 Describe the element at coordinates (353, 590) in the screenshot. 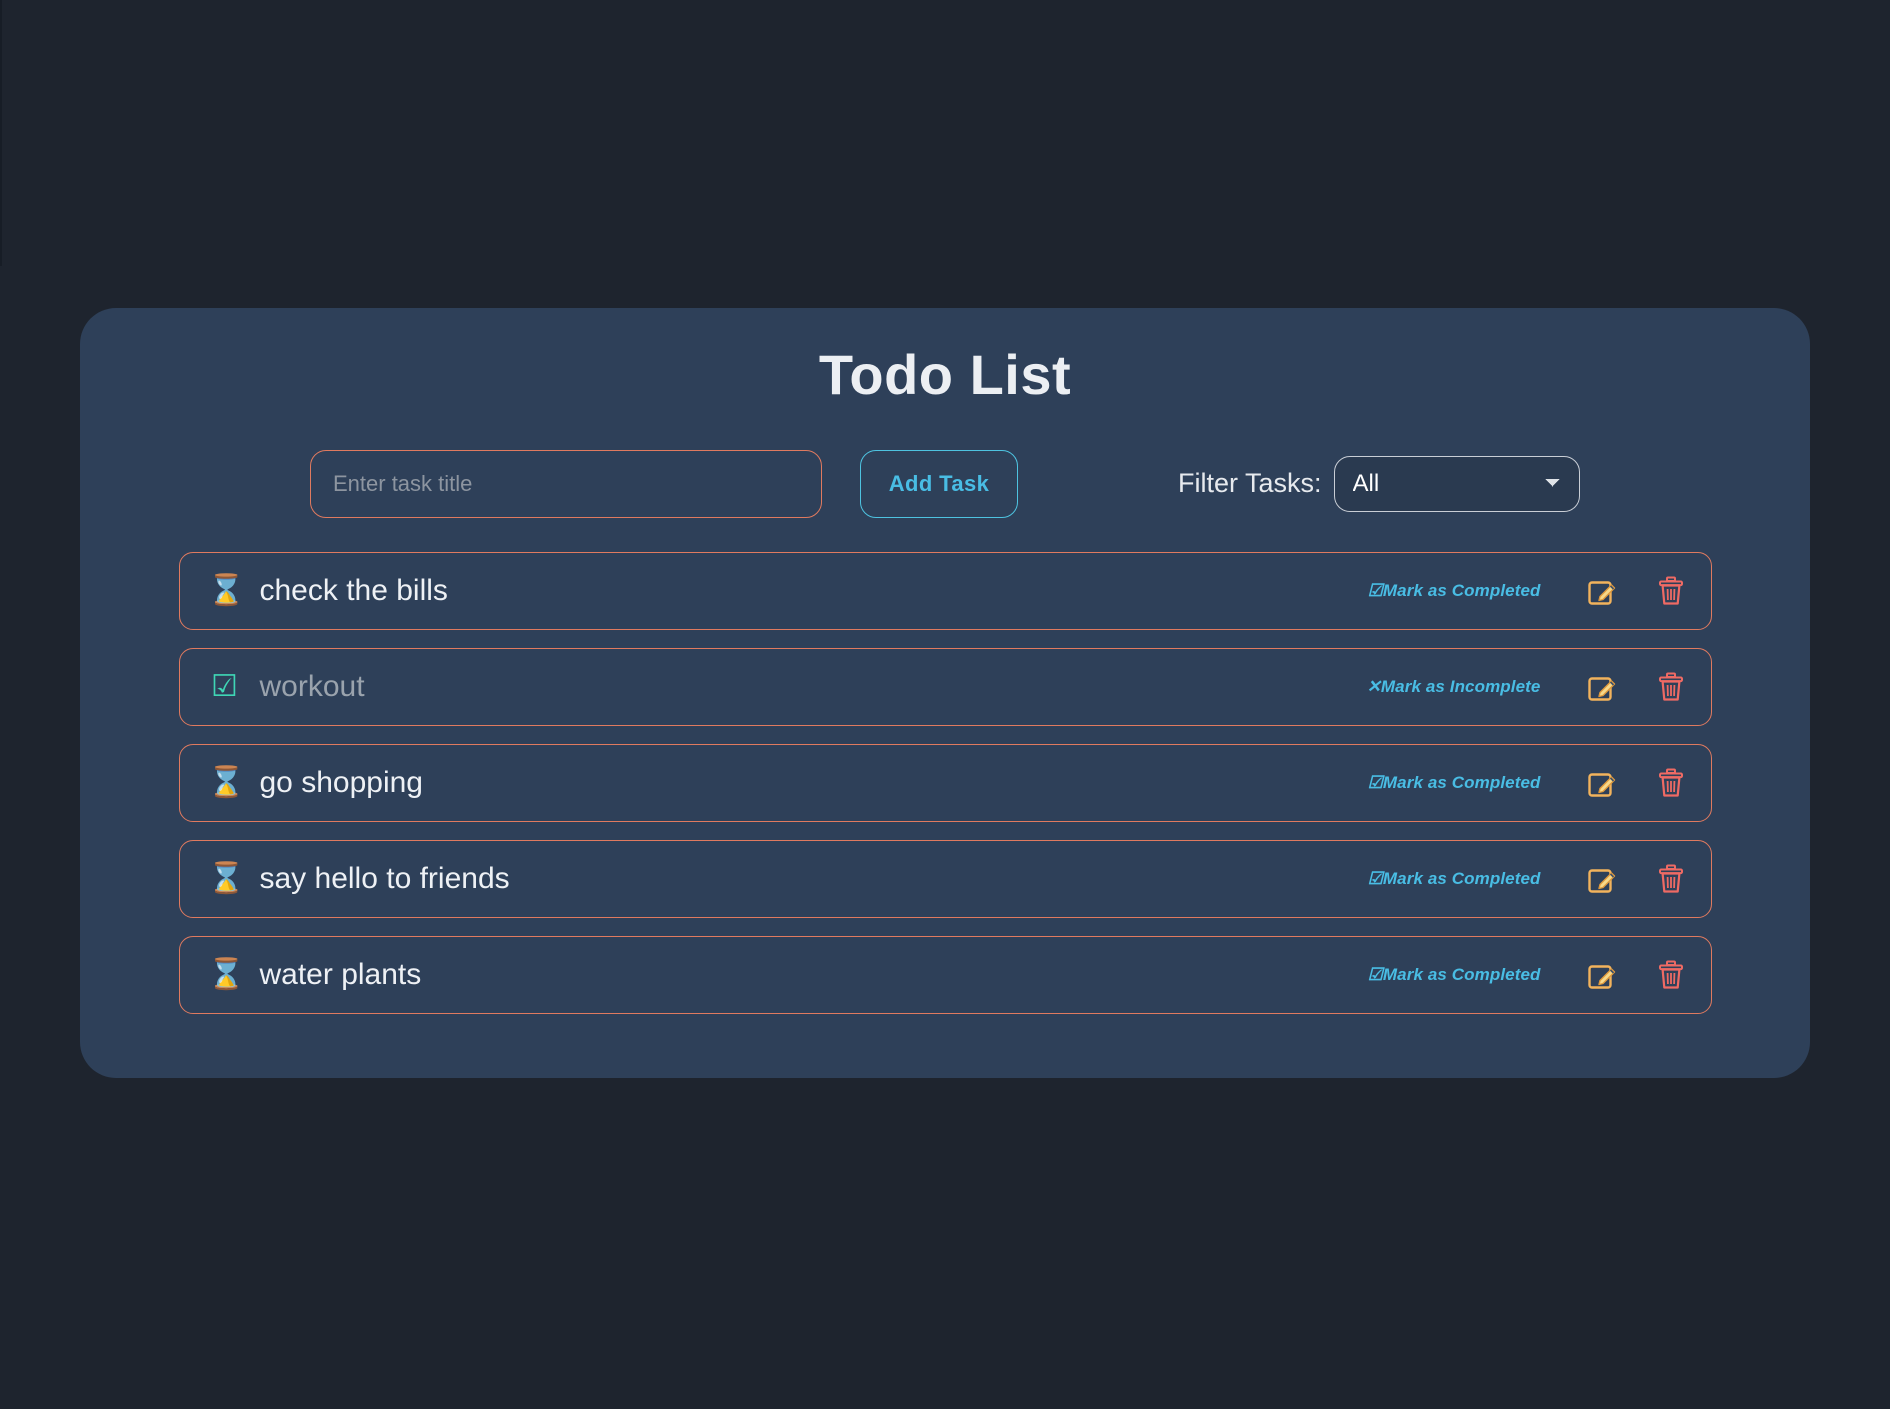

I see `task-title: check the bills` at that location.